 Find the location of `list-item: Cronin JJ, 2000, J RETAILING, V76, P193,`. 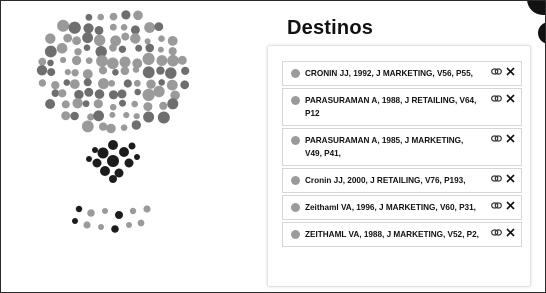

list-item: Cronin JJ, 2000, J RETAILING, V76, P193, is located at coordinates (402, 180).